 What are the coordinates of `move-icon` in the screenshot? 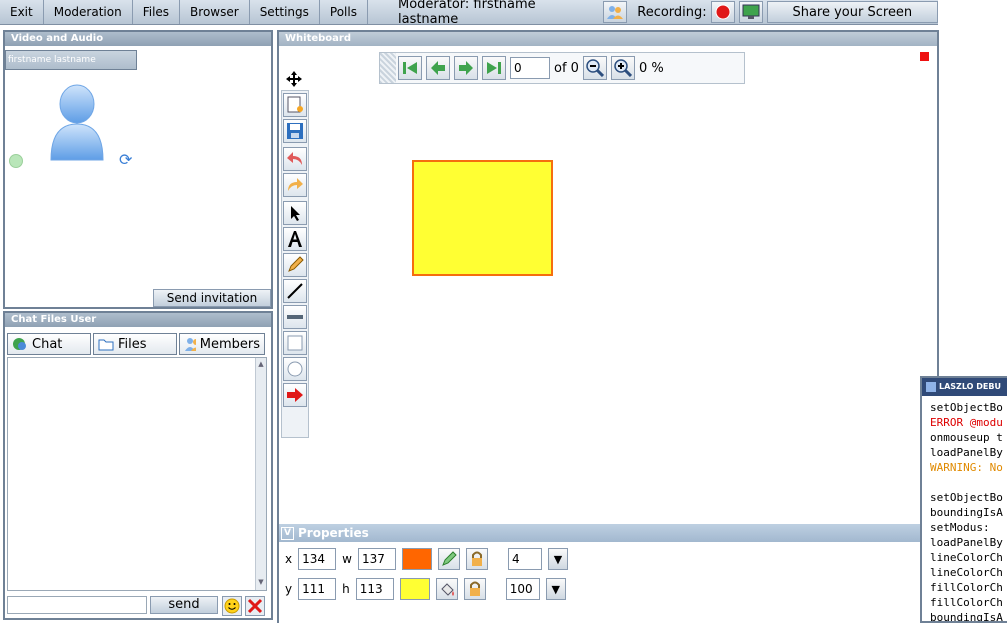 It's located at (295, 78).